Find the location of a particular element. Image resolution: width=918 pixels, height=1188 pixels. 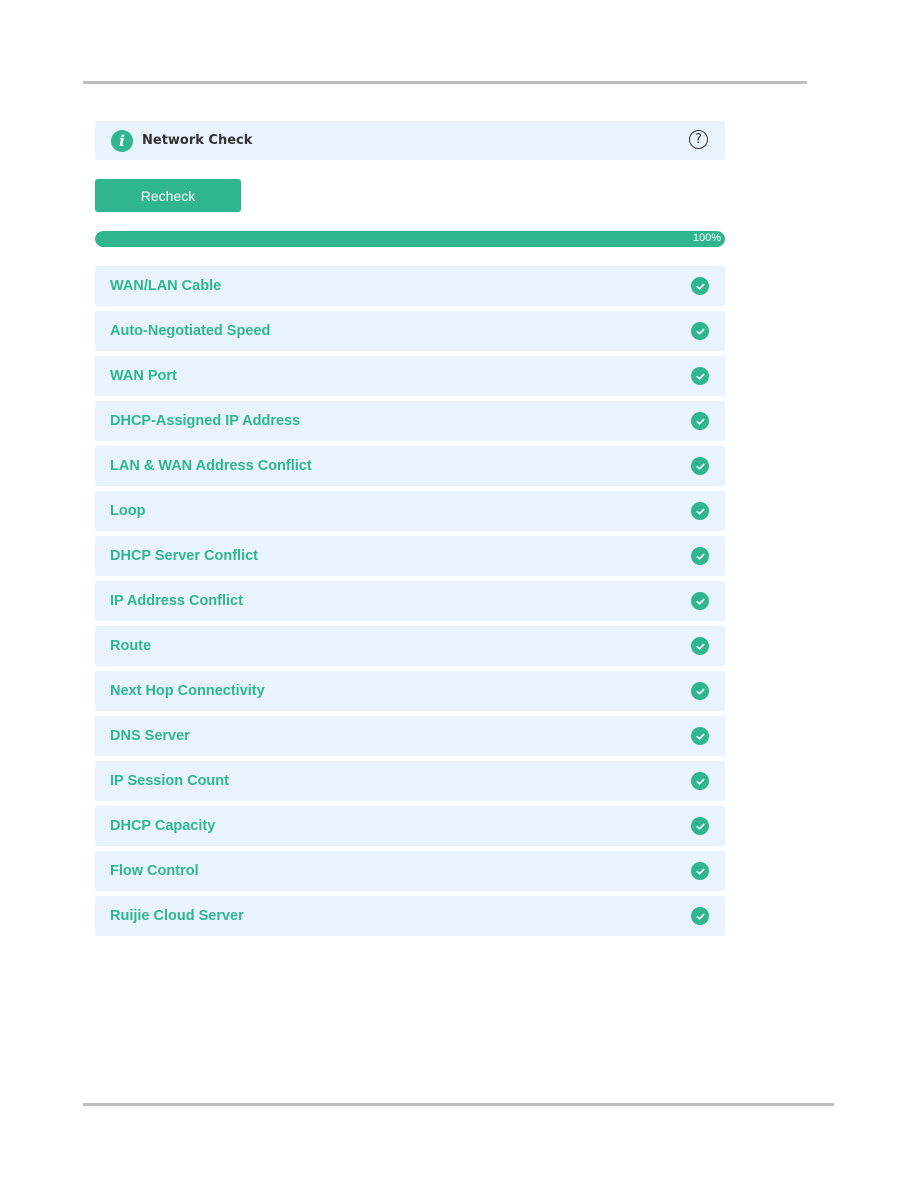

check-item: IP Session Count is located at coordinates (410, 781).